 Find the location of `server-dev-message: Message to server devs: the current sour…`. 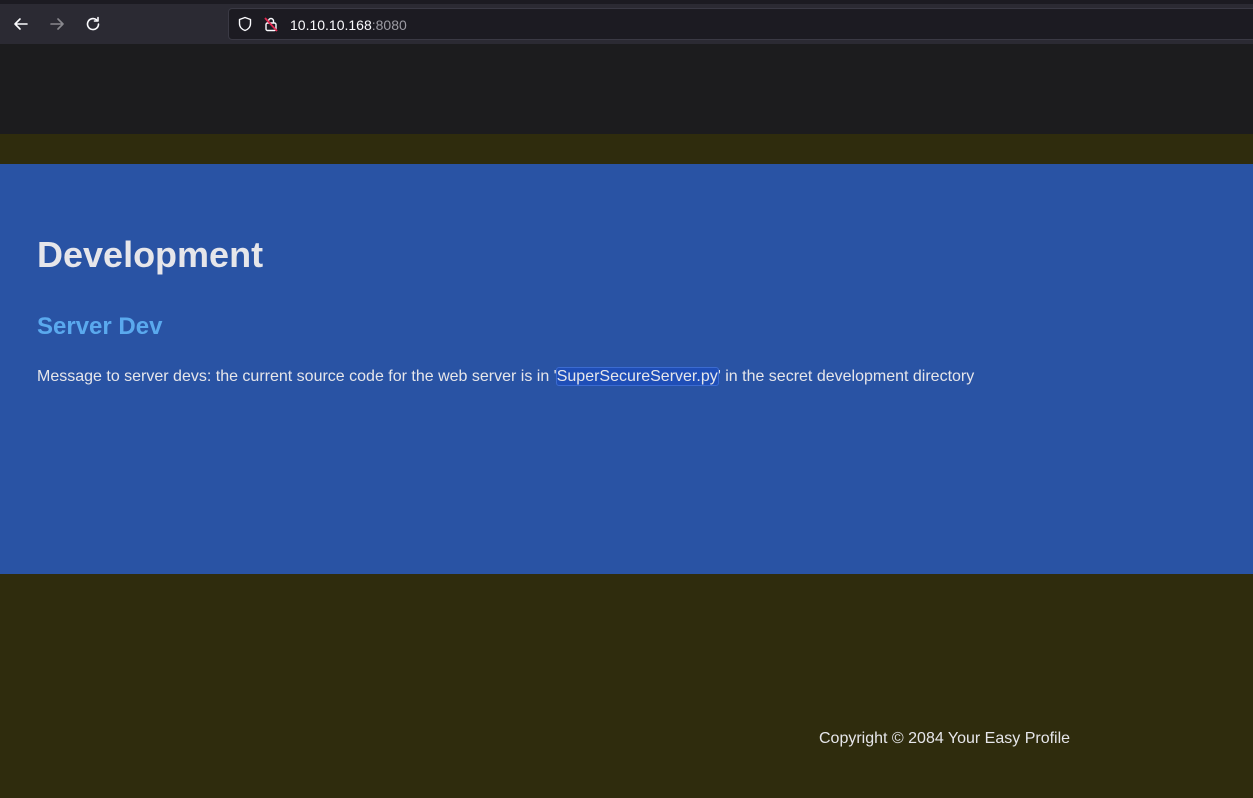

server-dev-message: Message to server devs: the current sour… is located at coordinates (505, 377).